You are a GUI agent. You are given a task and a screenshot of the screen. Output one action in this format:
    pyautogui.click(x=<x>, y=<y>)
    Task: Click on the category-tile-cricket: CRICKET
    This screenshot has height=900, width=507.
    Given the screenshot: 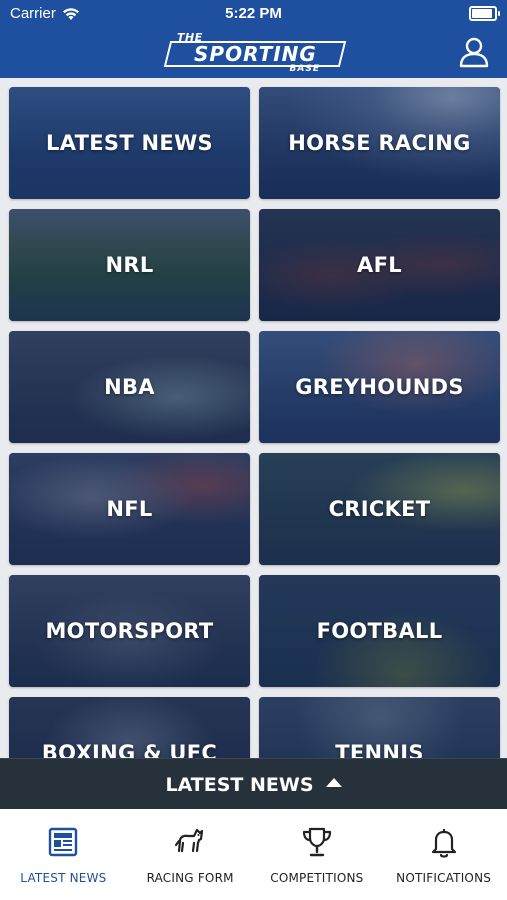 What is the action you would take?
    pyautogui.click(x=379, y=509)
    